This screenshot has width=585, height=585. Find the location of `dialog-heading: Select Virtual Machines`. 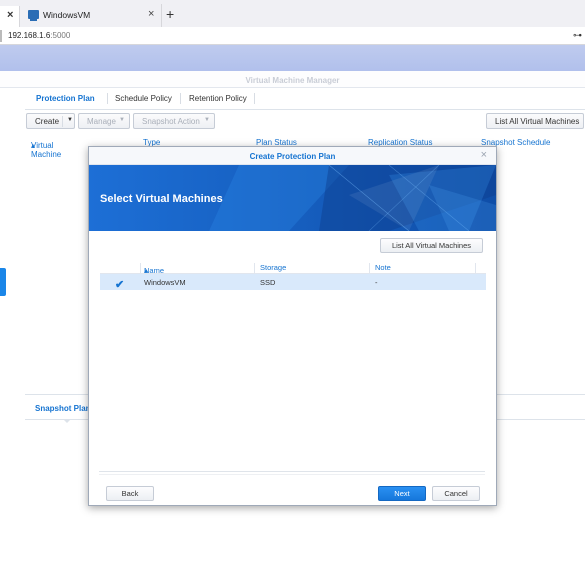

dialog-heading: Select Virtual Machines is located at coordinates (161, 199).